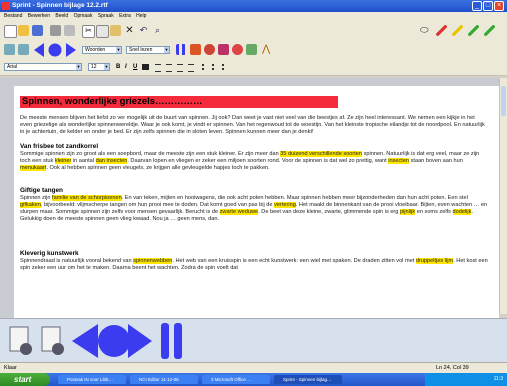 Image resolution: width=507 pixels, height=386 pixels. I want to click on menu-file: Bestand, so click(13, 16).